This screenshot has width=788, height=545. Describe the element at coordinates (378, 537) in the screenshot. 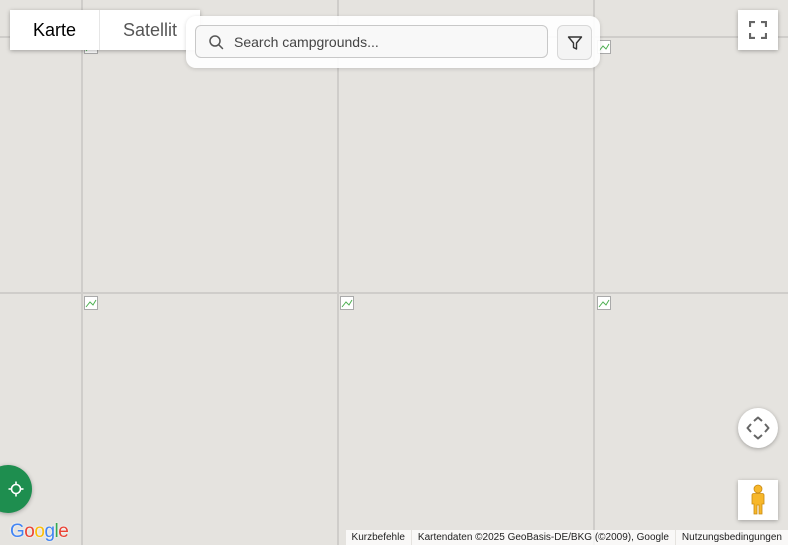

I see `keyboard-shortcuts-link: Kurzbefehle` at that location.